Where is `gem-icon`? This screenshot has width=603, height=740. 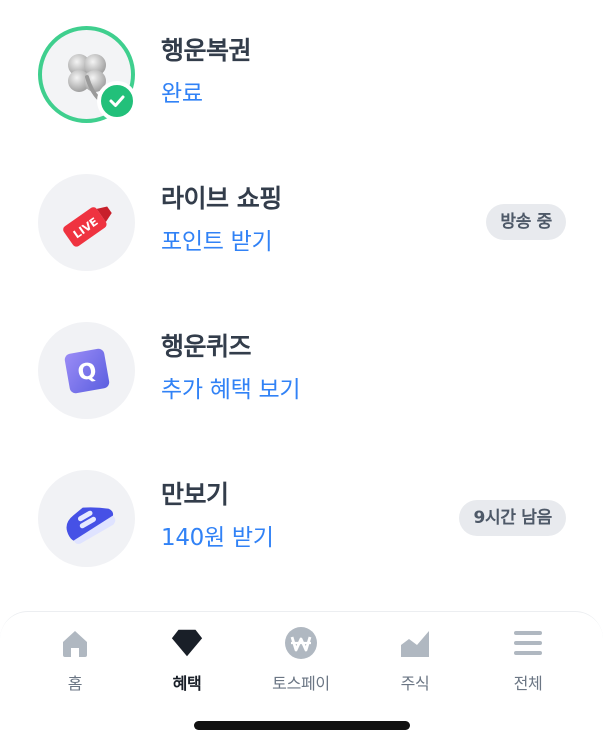 gem-icon is located at coordinates (187, 643).